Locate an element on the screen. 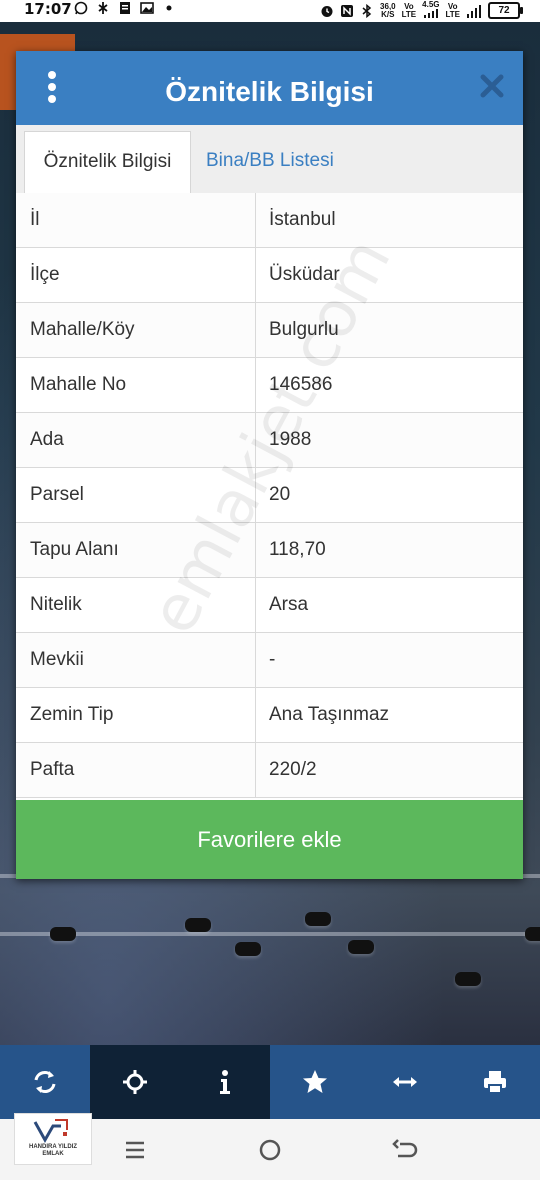 The image size is (540, 1180). info-icon is located at coordinates (225, 1082).